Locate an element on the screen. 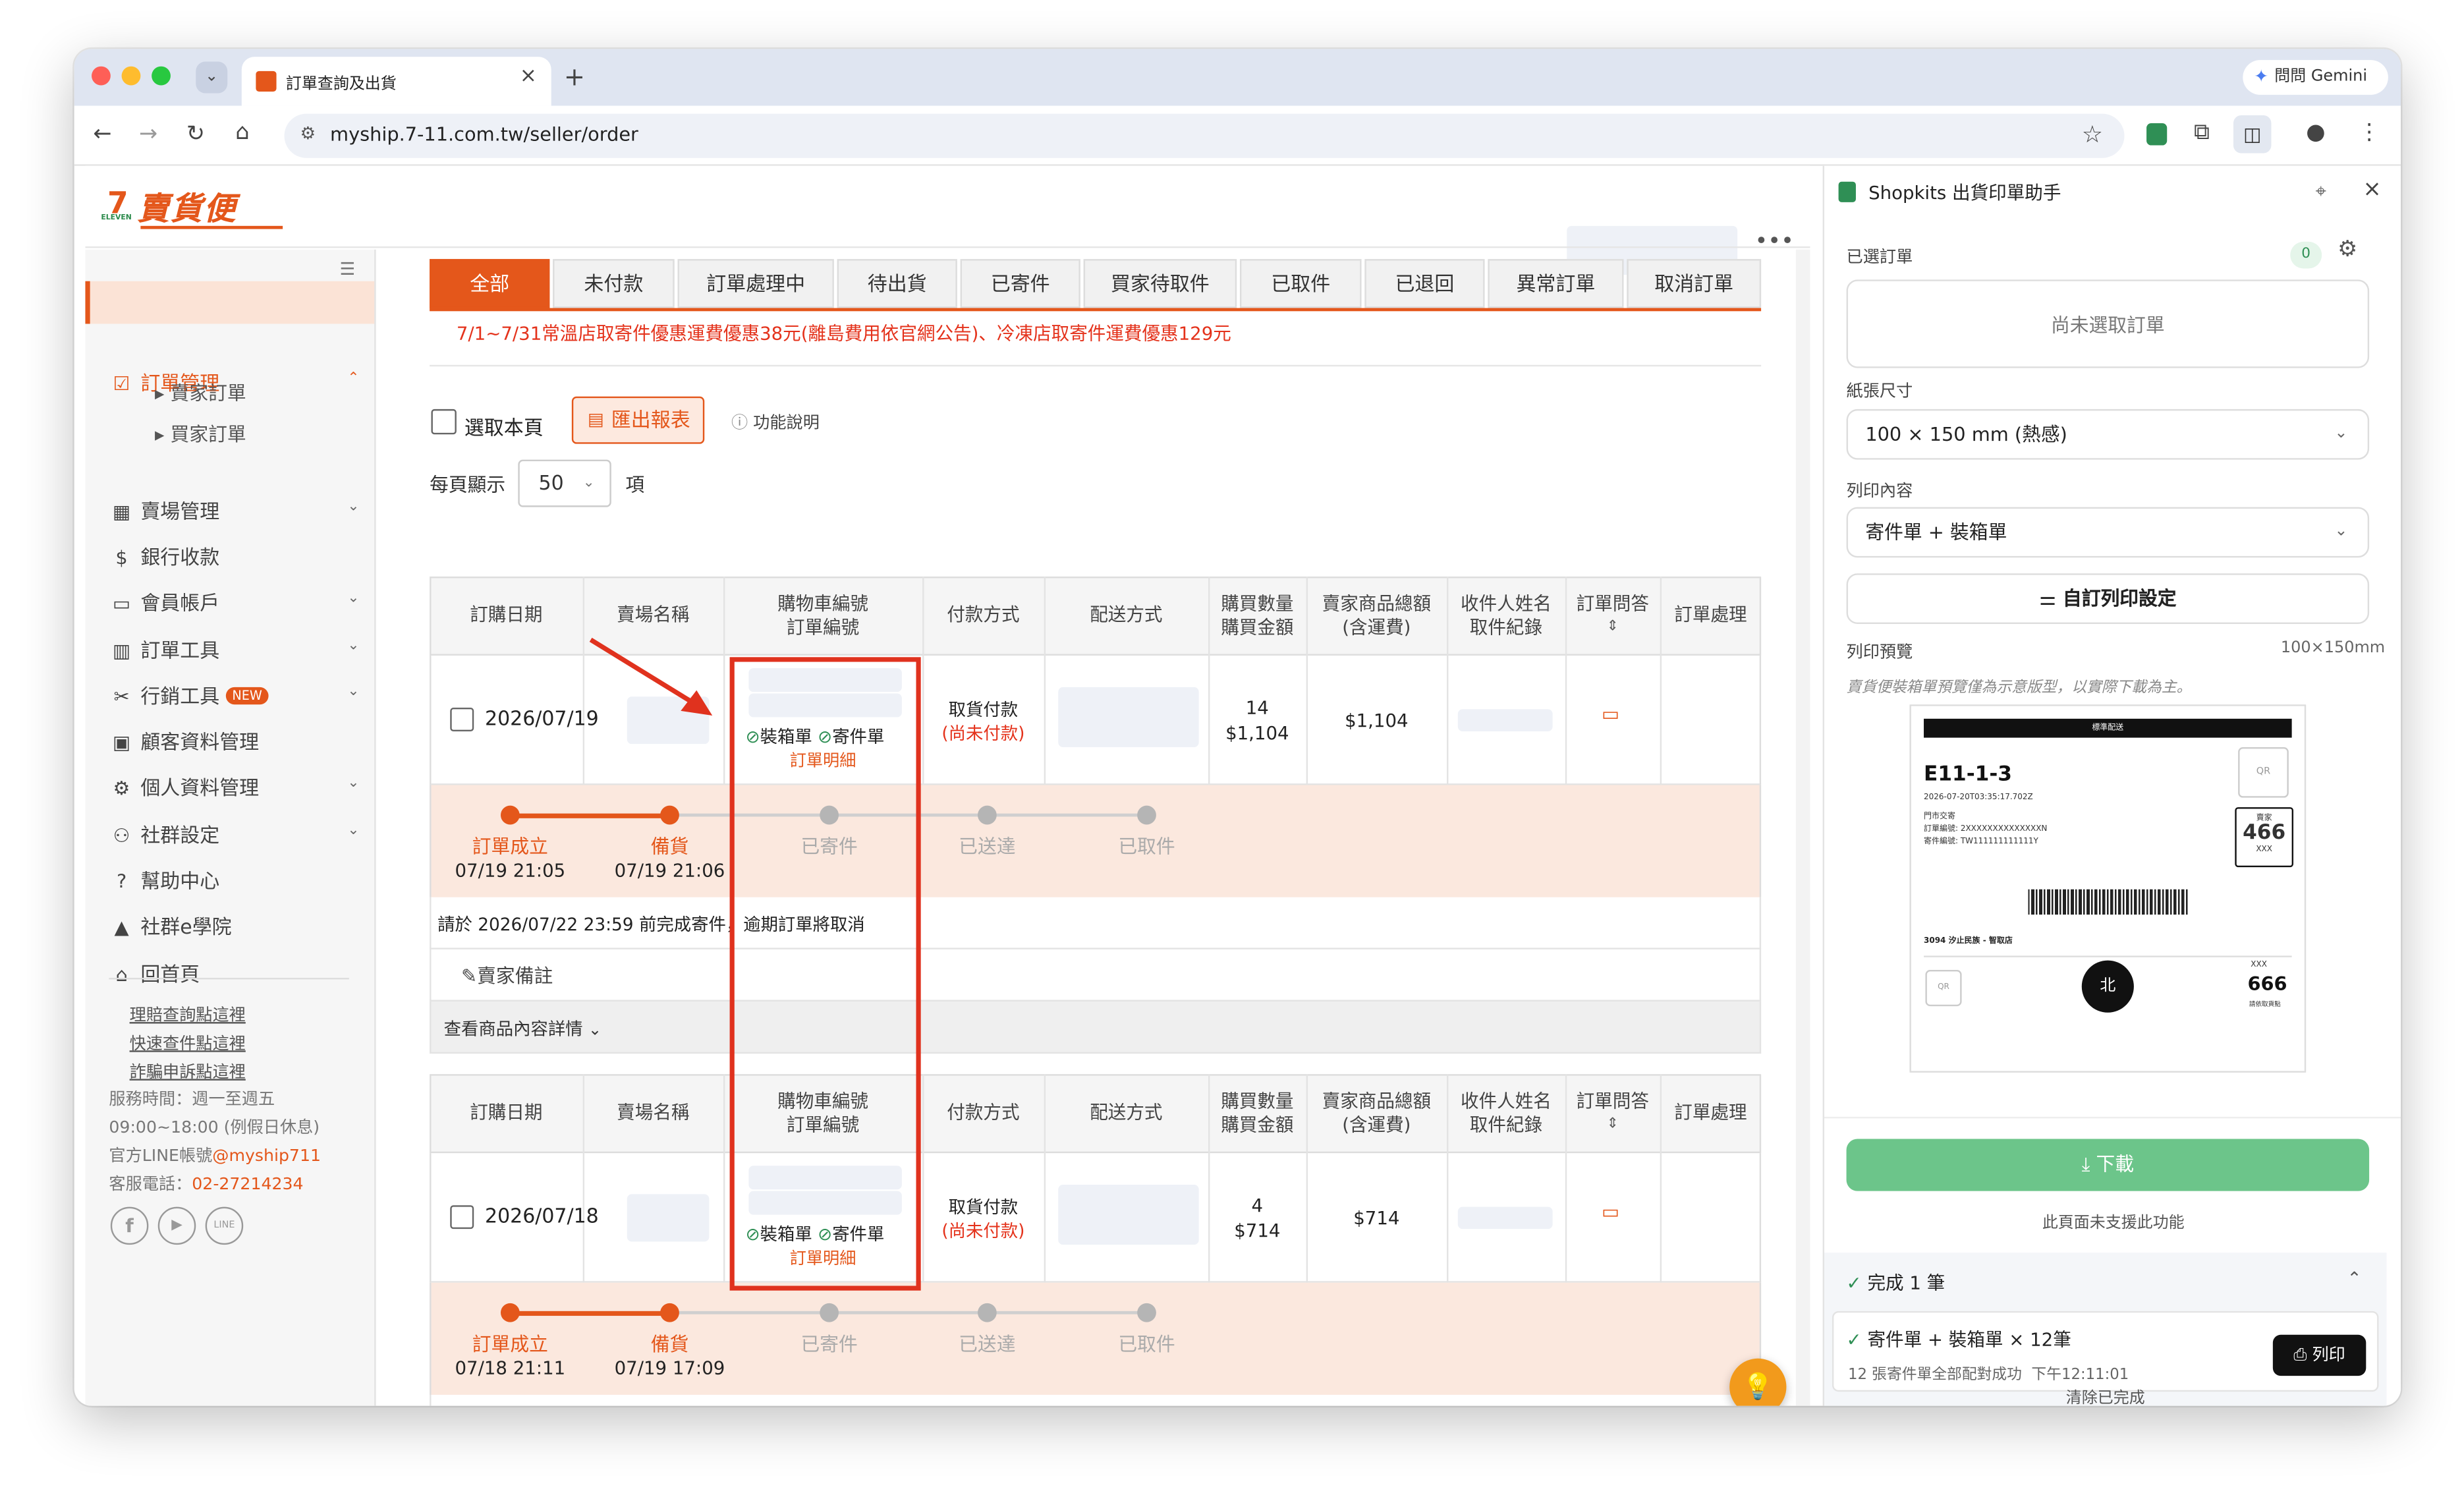 The height and width of the screenshot is (1497, 2464). feature-help-link: ⓘ 功能說明 is located at coordinates (775, 422).